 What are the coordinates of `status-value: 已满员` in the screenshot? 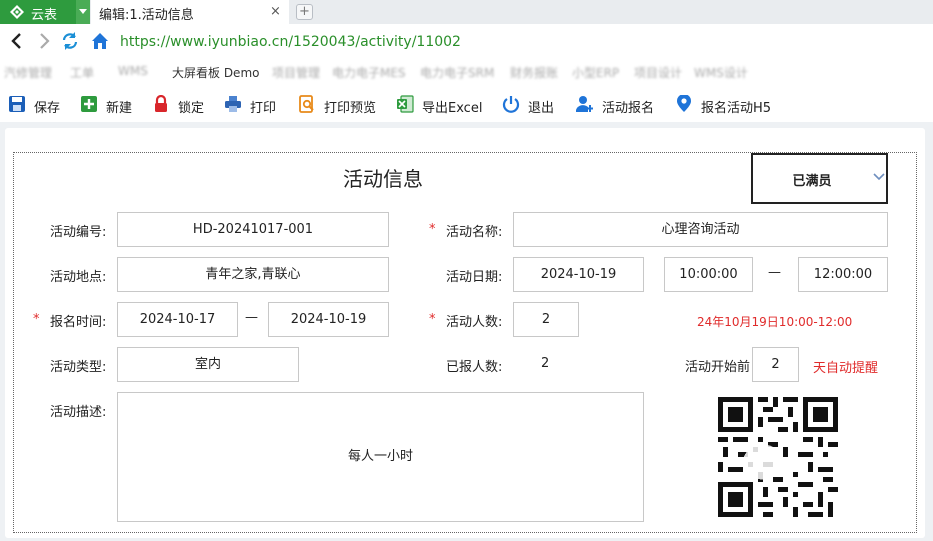 It's located at (812, 181).